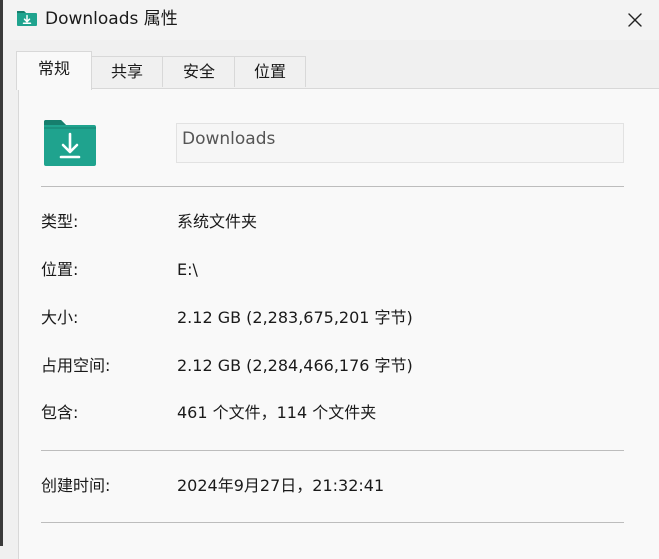 The height and width of the screenshot is (559, 659). I want to click on close-icon, so click(635, 20).